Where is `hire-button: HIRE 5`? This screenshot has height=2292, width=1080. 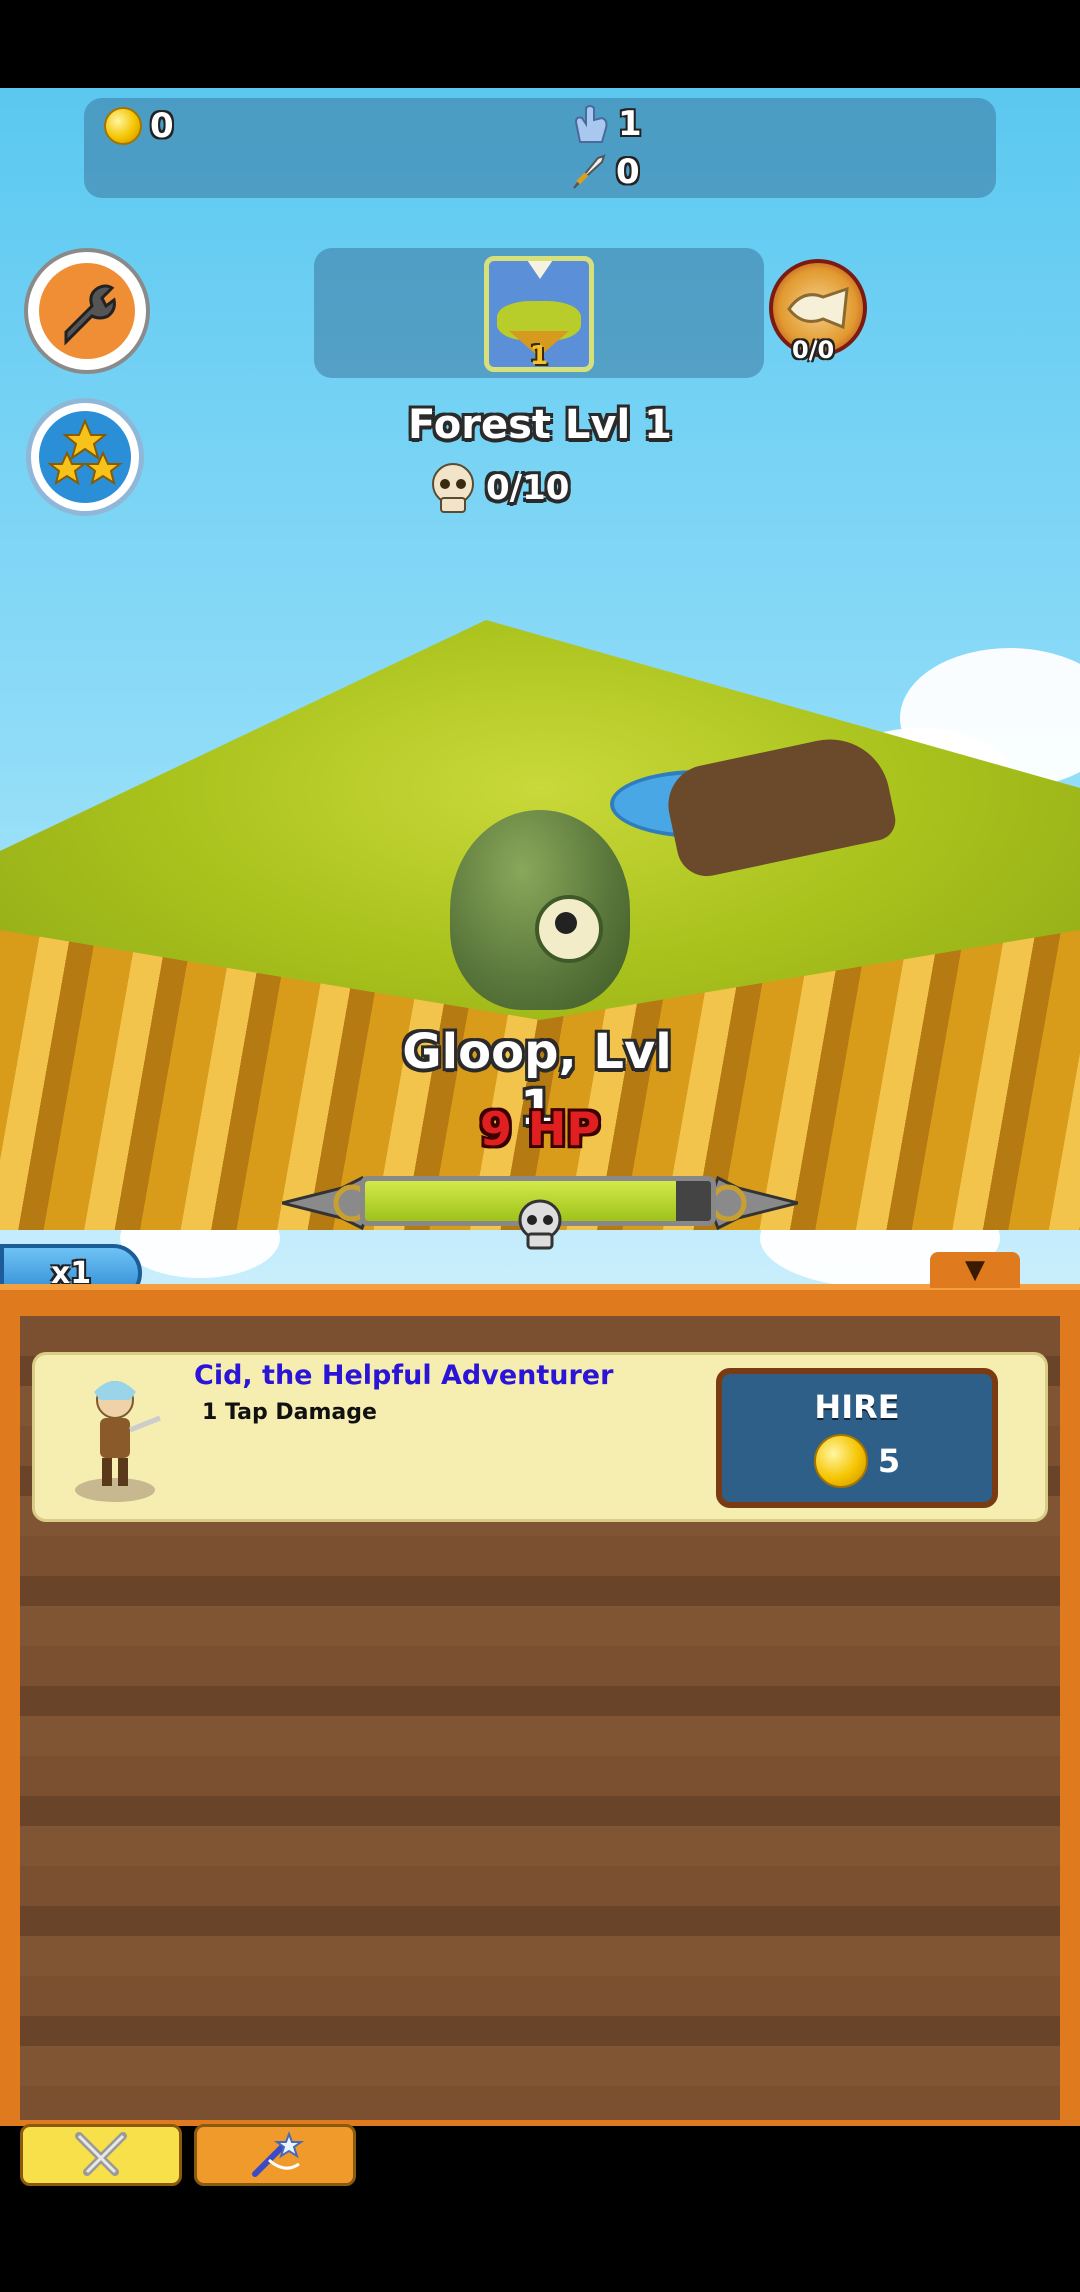
hire-button: HIRE 5 is located at coordinates (857, 1438).